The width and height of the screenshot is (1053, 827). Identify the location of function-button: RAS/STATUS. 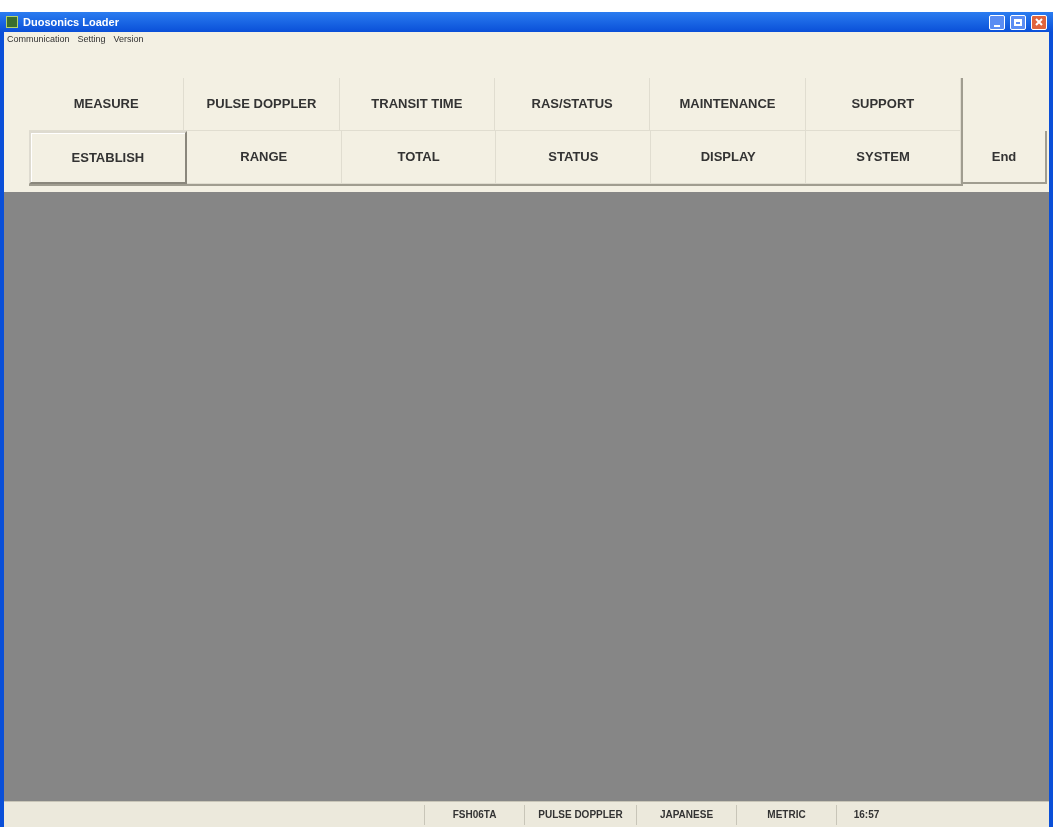
(573, 104).